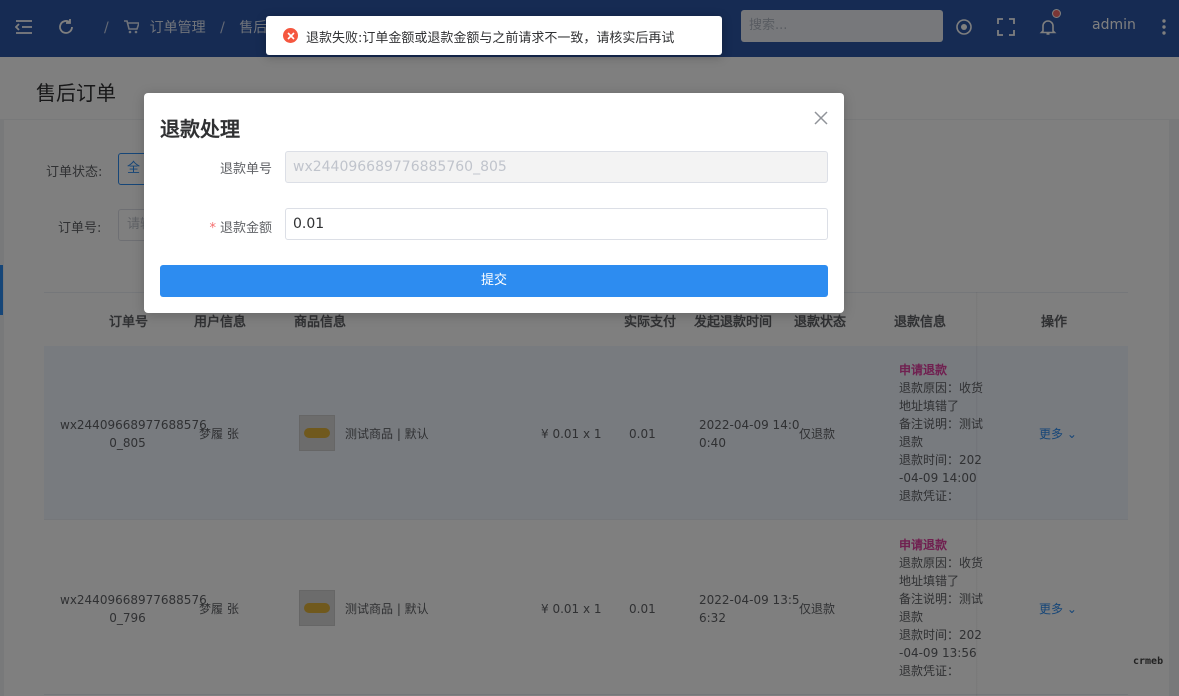 Image resolution: width=1179 pixels, height=696 pixels. Describe the element at coordinates (821, 118) in the screenshot. I see `close-icon` at that location.